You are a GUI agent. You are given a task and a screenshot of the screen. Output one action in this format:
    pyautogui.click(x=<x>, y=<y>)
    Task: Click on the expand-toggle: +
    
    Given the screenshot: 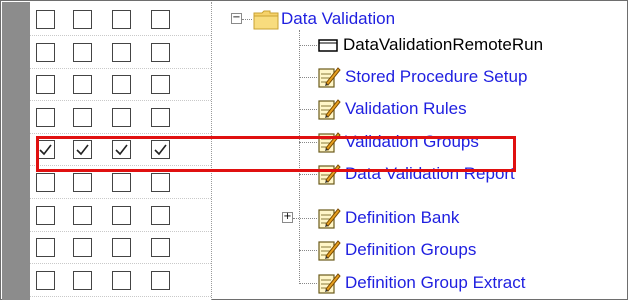 What is the action you would take?
    pyautogui.click(x=287, y=217)
    